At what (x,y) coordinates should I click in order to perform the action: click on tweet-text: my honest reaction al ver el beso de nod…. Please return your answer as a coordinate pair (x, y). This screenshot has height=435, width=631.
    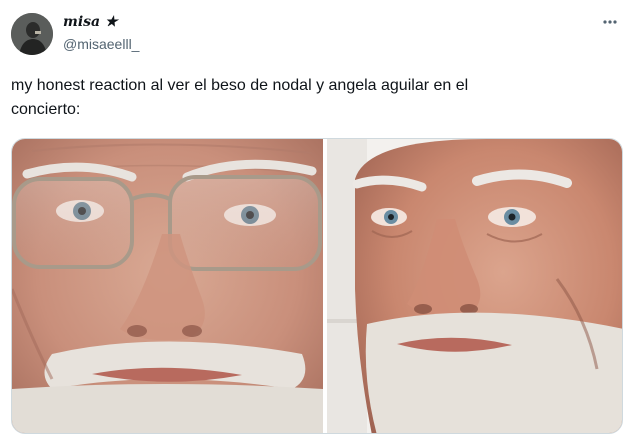
    Looking at the image, I should click on (311, 98).